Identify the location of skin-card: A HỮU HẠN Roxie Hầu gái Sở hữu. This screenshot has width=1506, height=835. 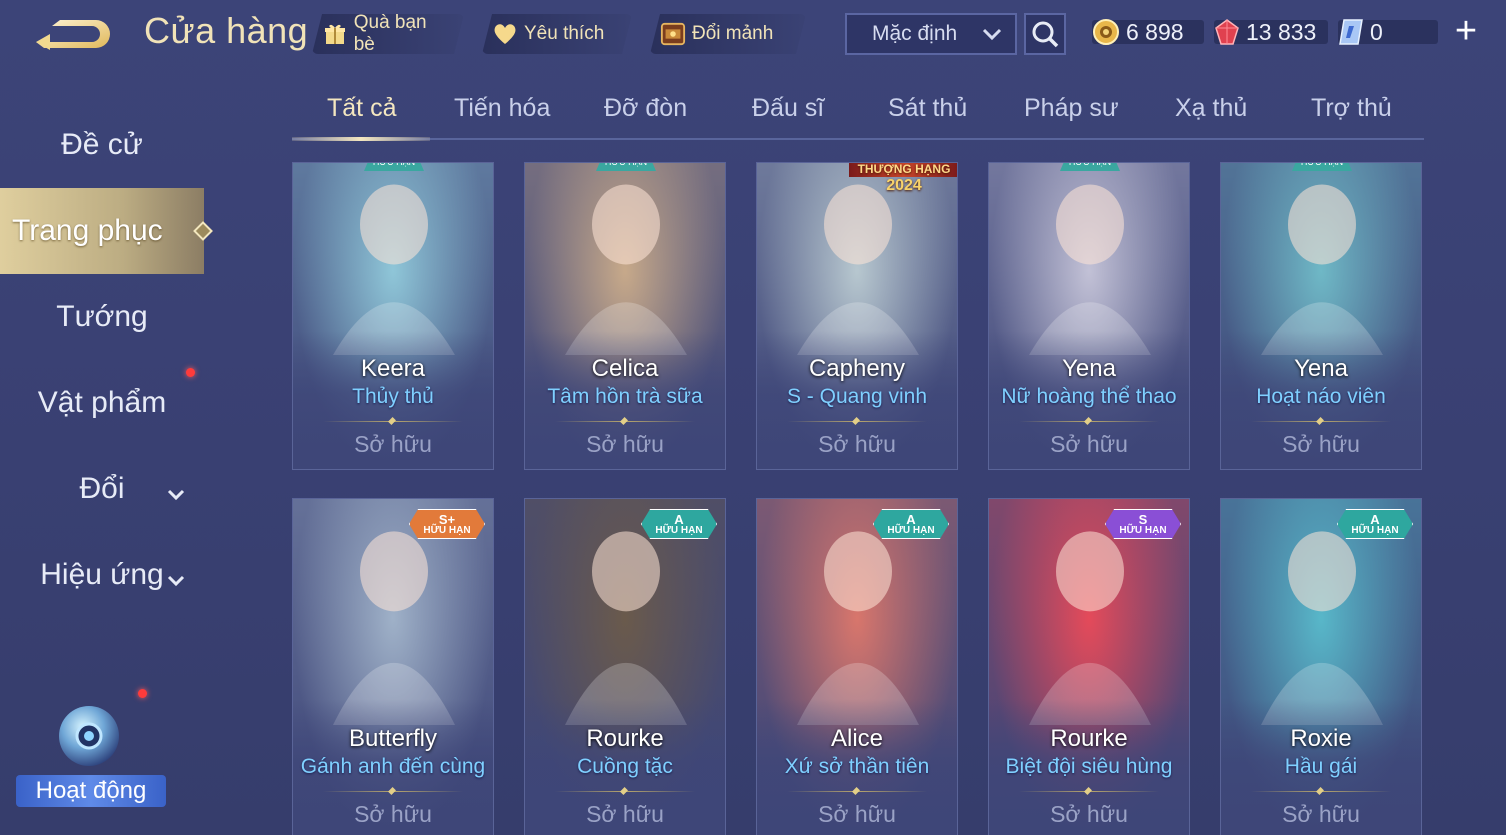
(1321, 666).